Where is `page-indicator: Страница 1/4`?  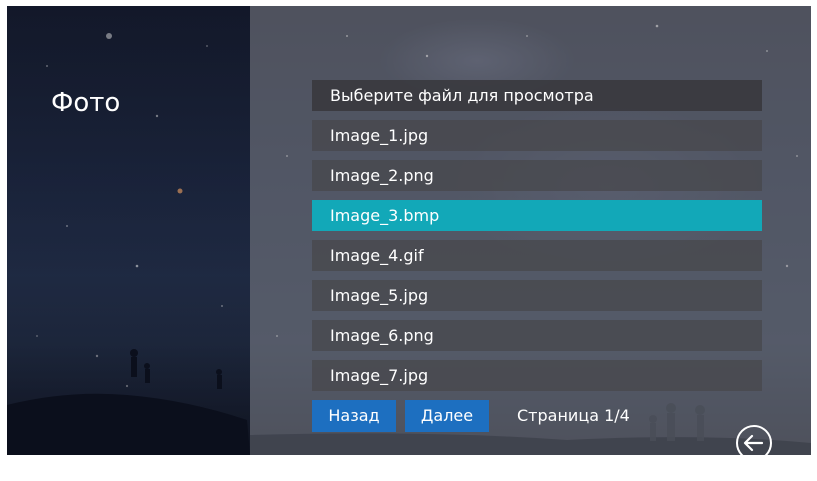
page-indicator: Страница 1/4 is located at coordinates (573, 415).